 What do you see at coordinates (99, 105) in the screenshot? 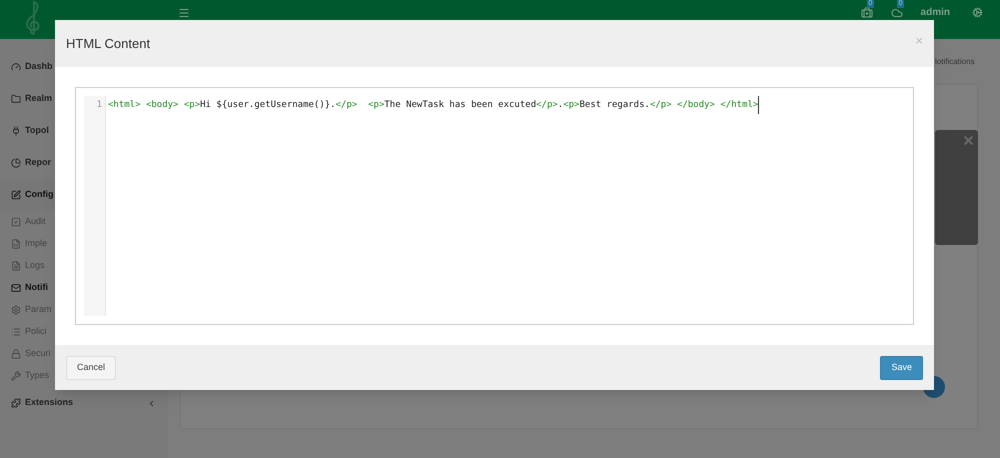
I see `line-number: 1` at bounding box center [99, 105].